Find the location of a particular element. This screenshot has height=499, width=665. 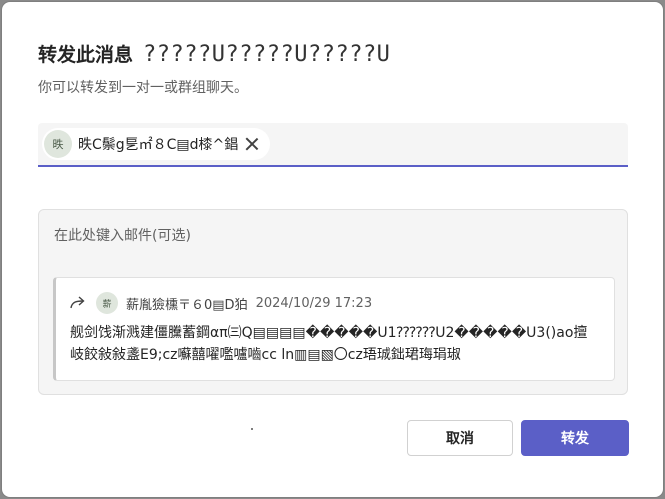

message-timestamp: 2024/10/29 17:23 is located at coordinates (314, 303).